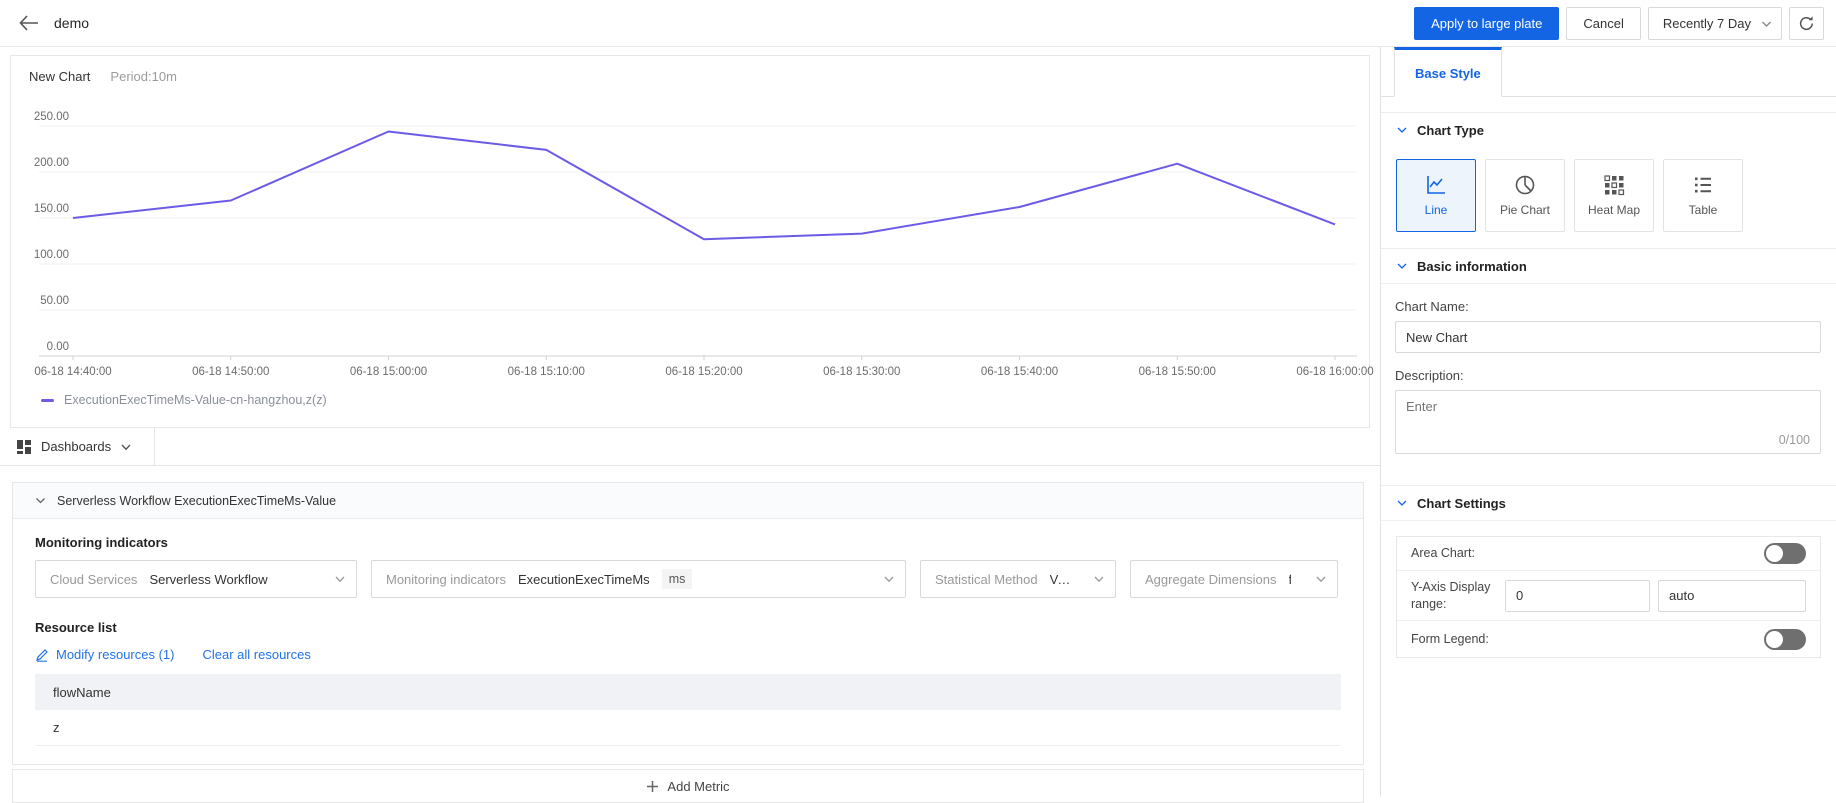 Image resolution: width=1836 pixels, height=803 pixels. What do you see at coordinates (688, 692) in the screenshot?
I see `resource-table-header: flowName` at bounding box center [688, 692].